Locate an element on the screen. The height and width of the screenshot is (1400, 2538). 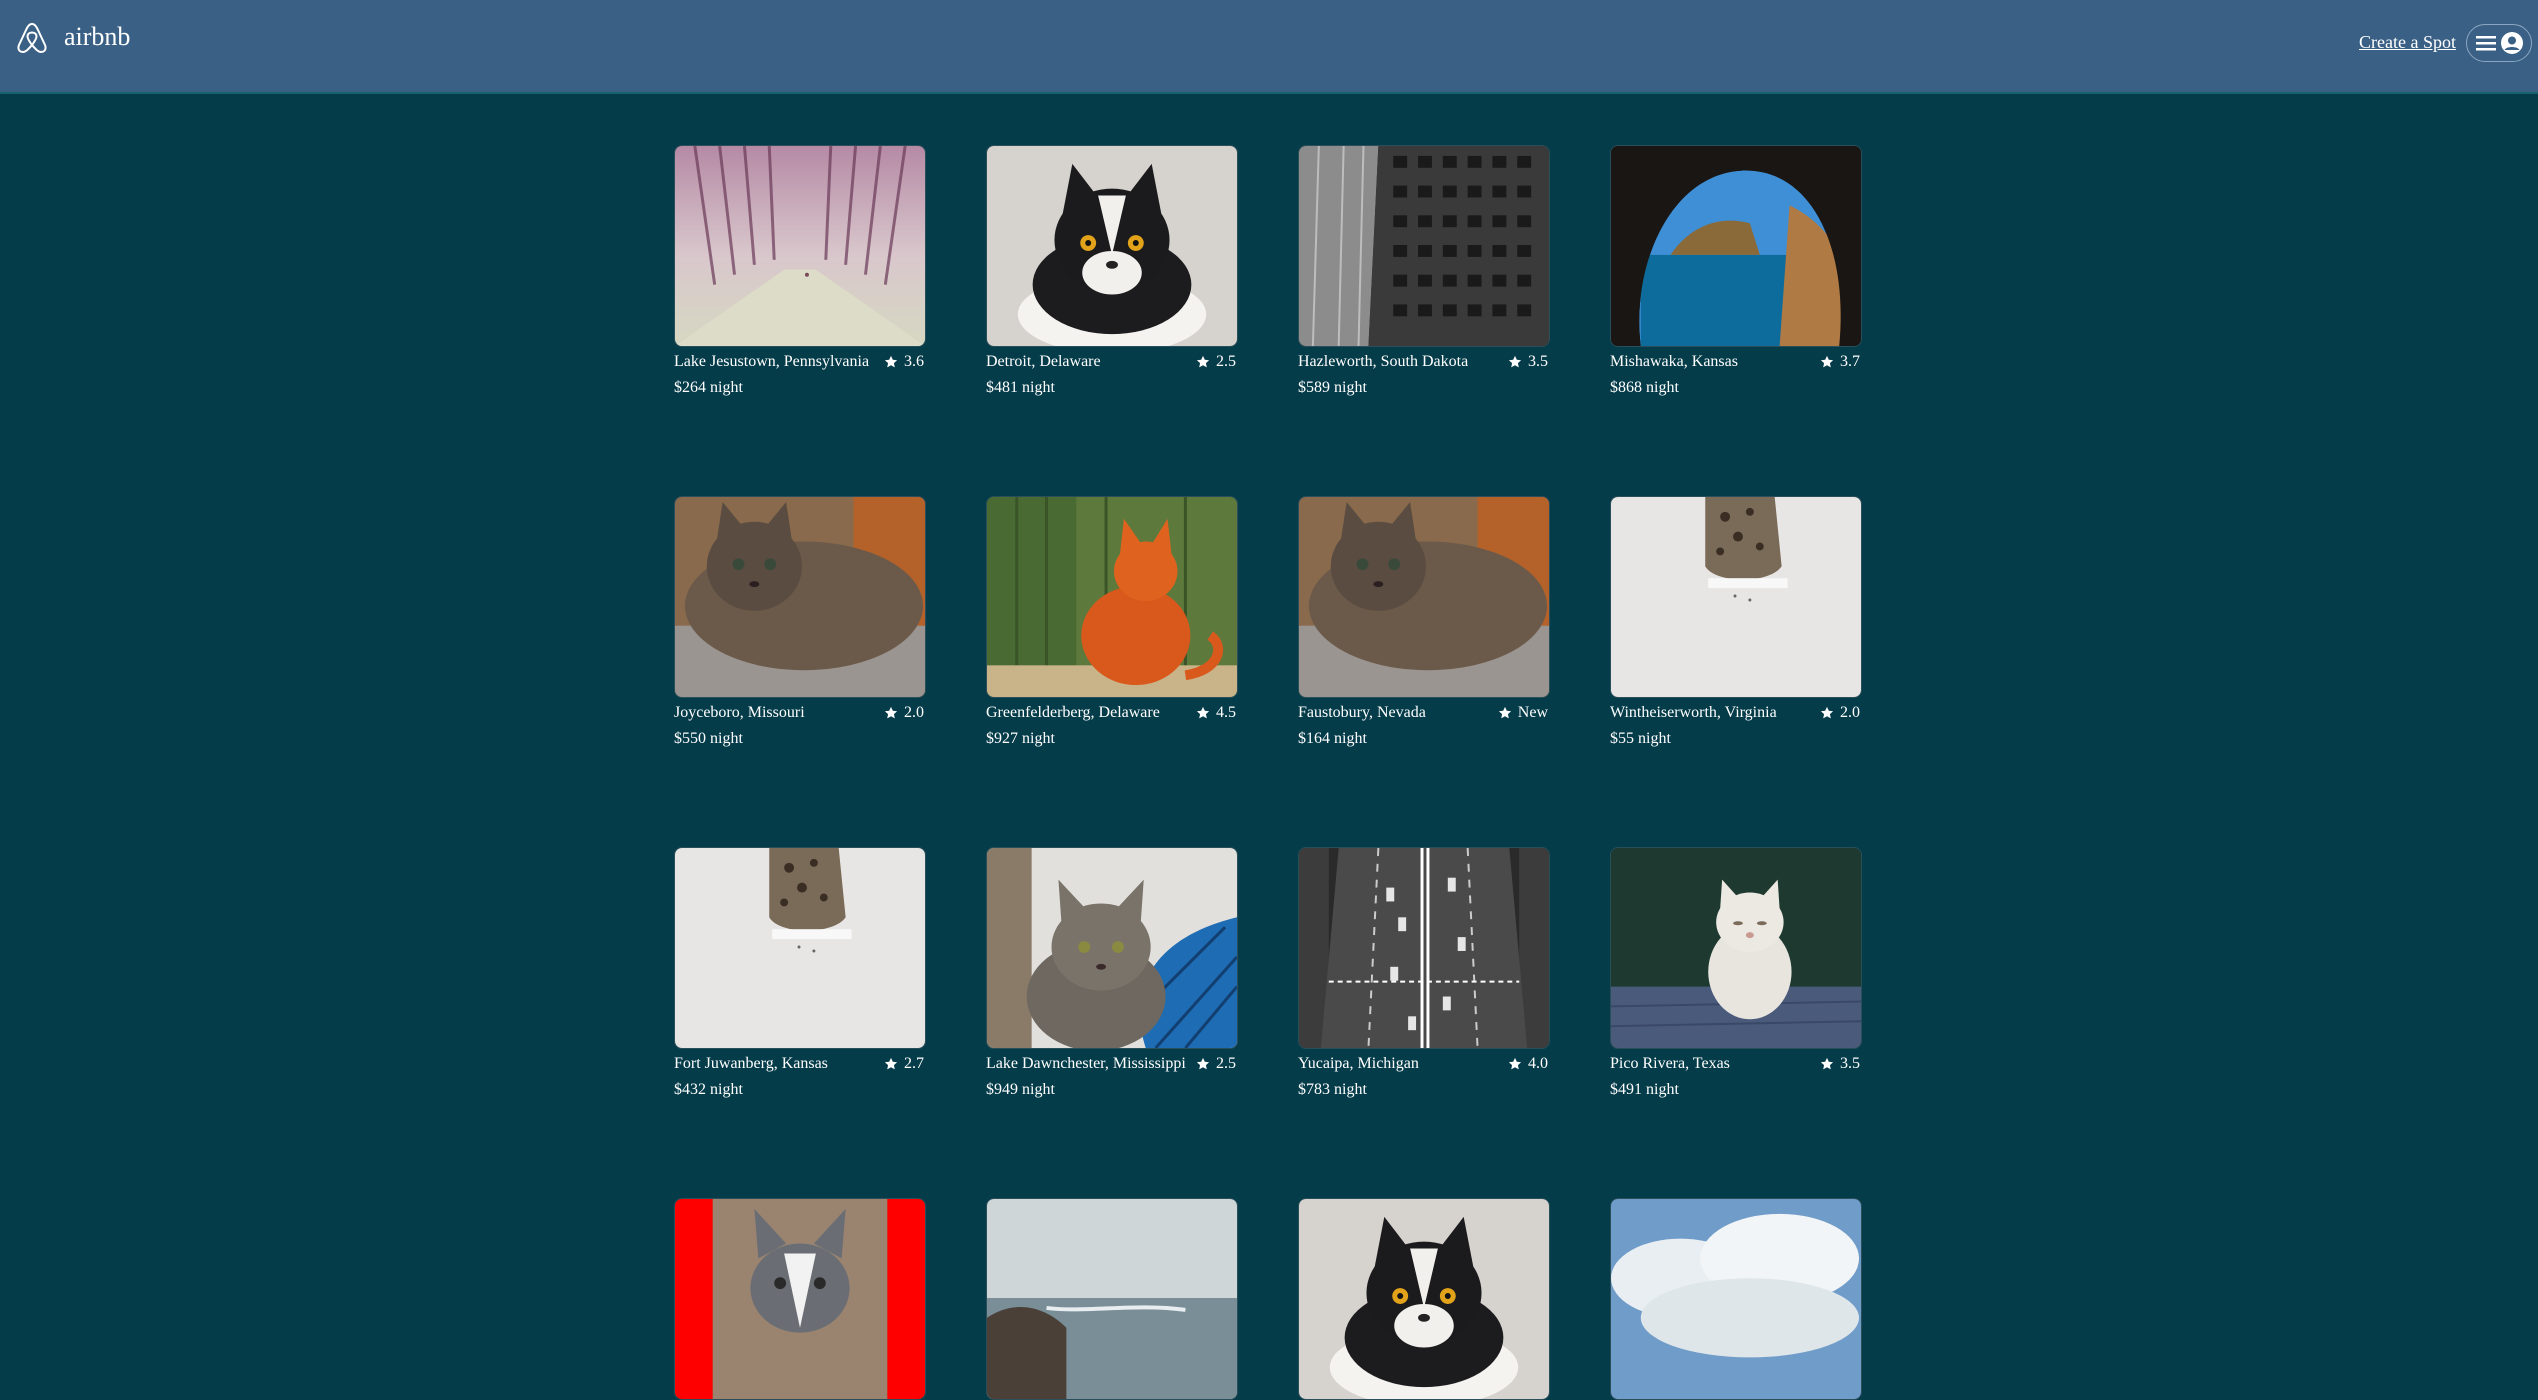
spot-card: Greenfelderberg, Delaware 4.5 $927 night is located at coordinates (1112, 622).